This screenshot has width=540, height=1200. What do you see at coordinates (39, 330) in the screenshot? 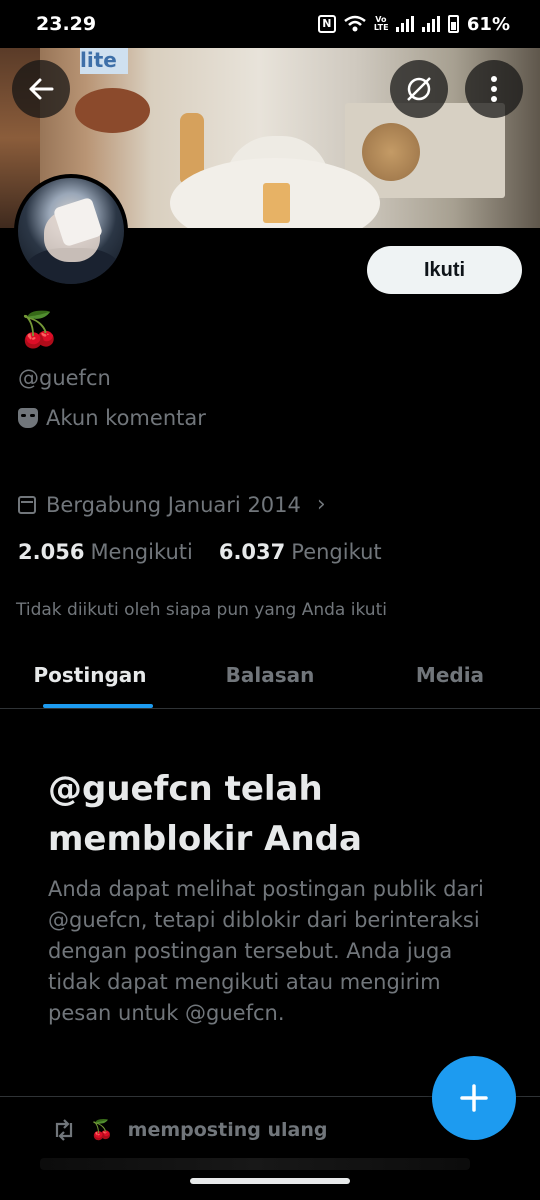
I see `display-name: 🍒` at bounding box center [39, 330].